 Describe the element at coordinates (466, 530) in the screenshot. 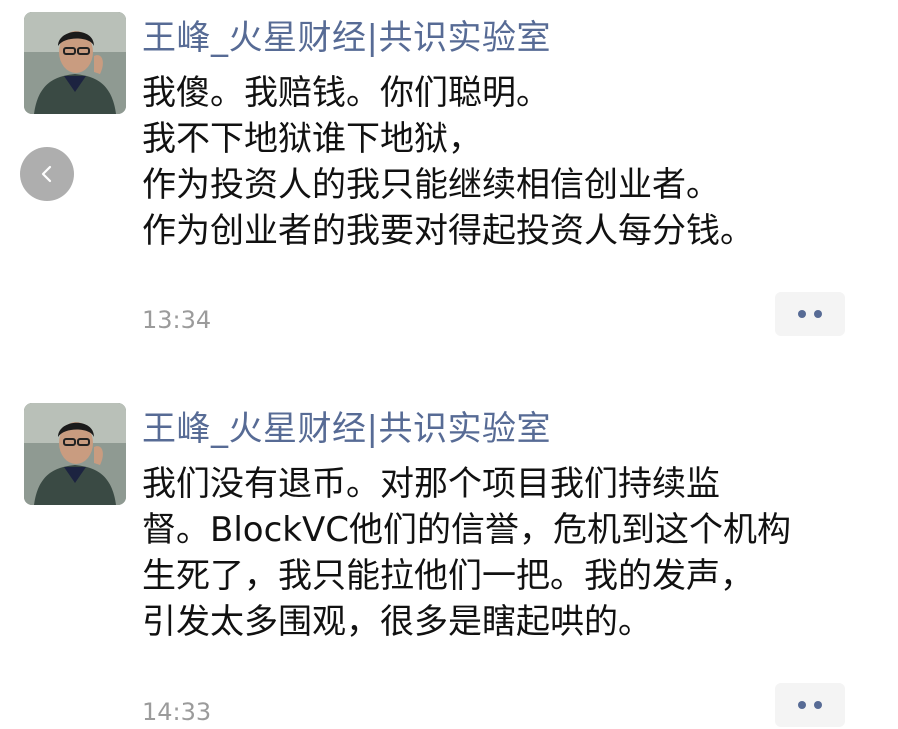

I see `post-line: 督。BlockVC他们的信誉，危机到这个机构` at that location.